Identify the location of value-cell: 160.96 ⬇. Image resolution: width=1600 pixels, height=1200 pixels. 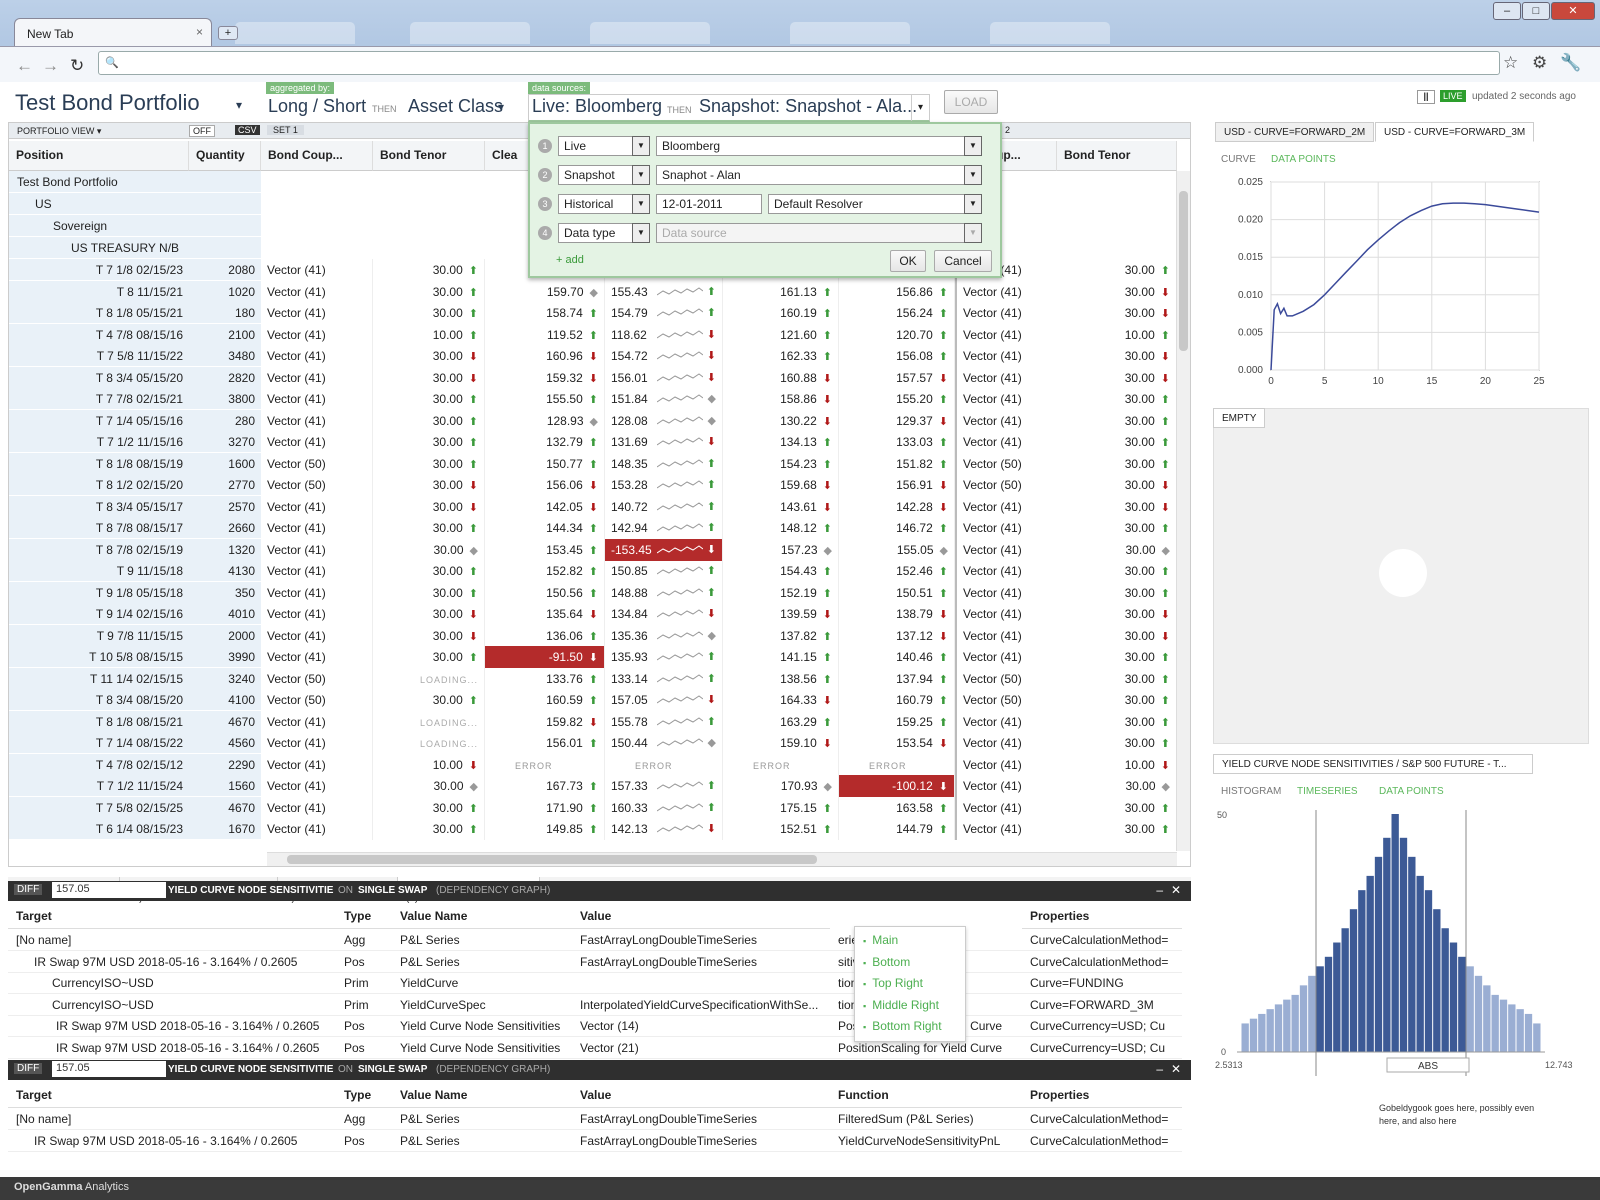
(545, 356).